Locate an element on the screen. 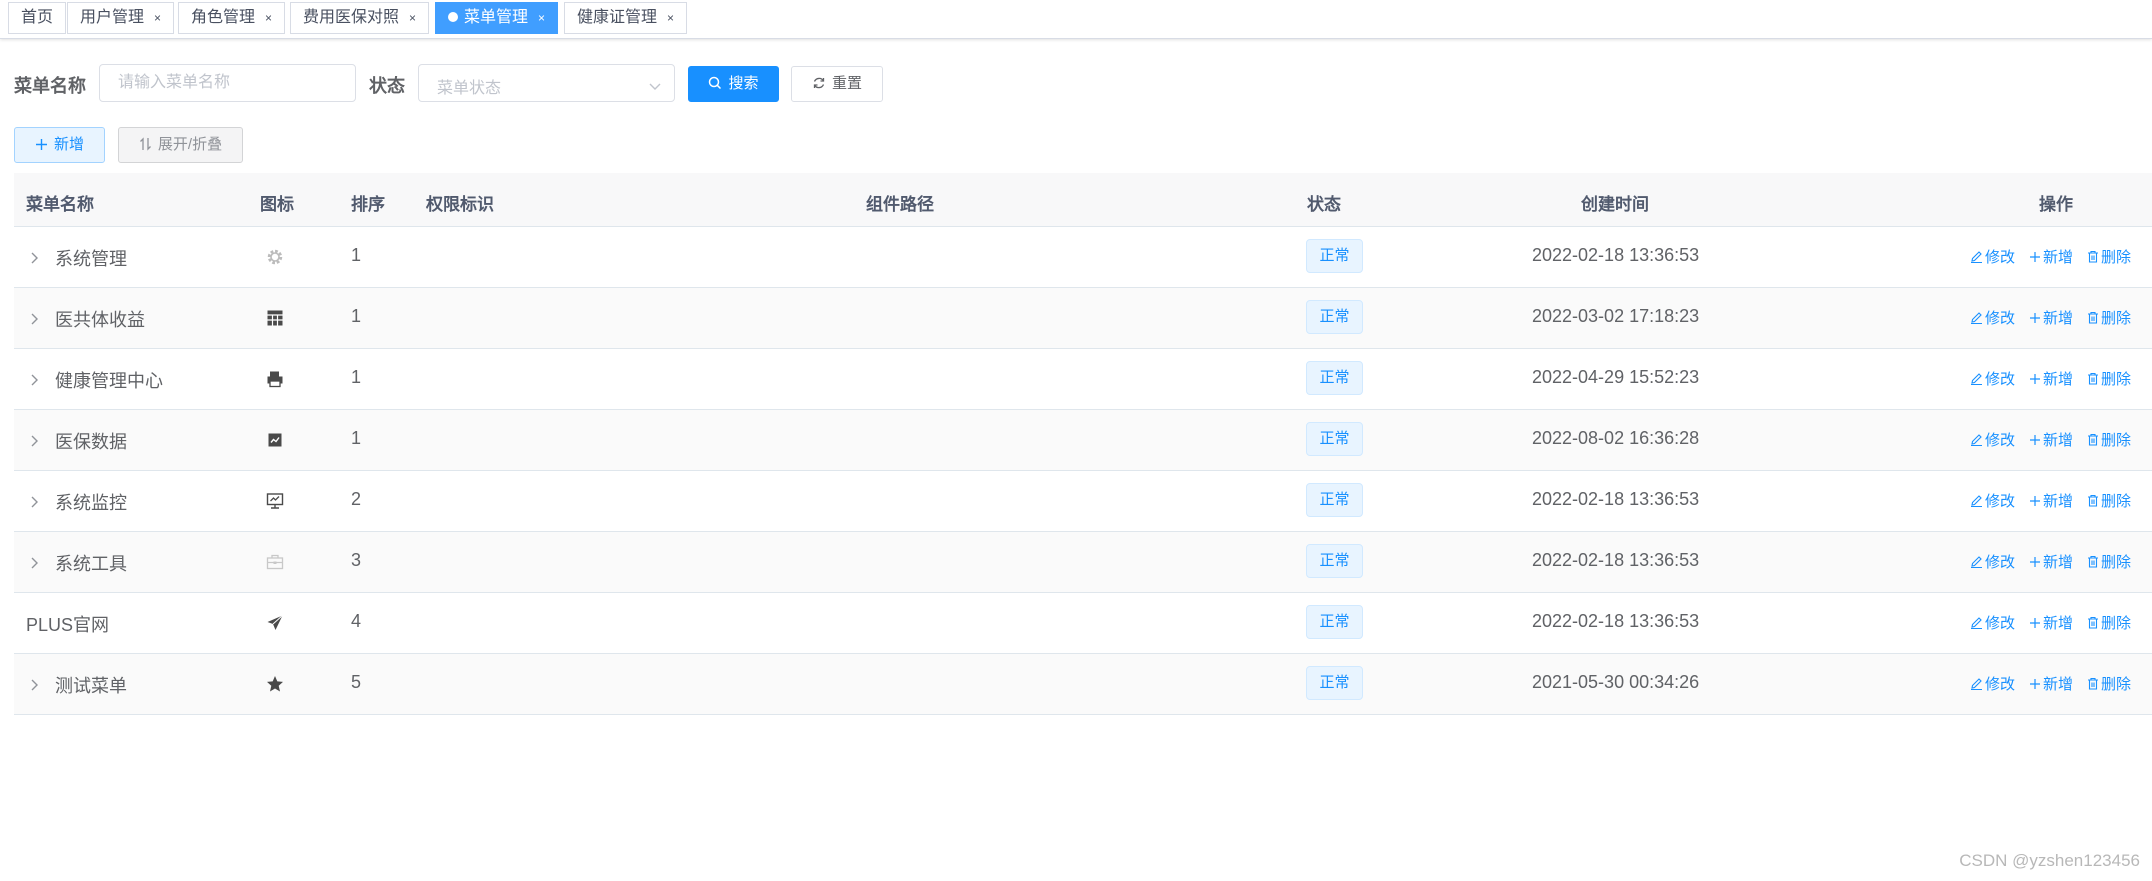 This screenshot has height=881, width=2152. add-menu-button: 新增 is located at coordinates (59, 145).